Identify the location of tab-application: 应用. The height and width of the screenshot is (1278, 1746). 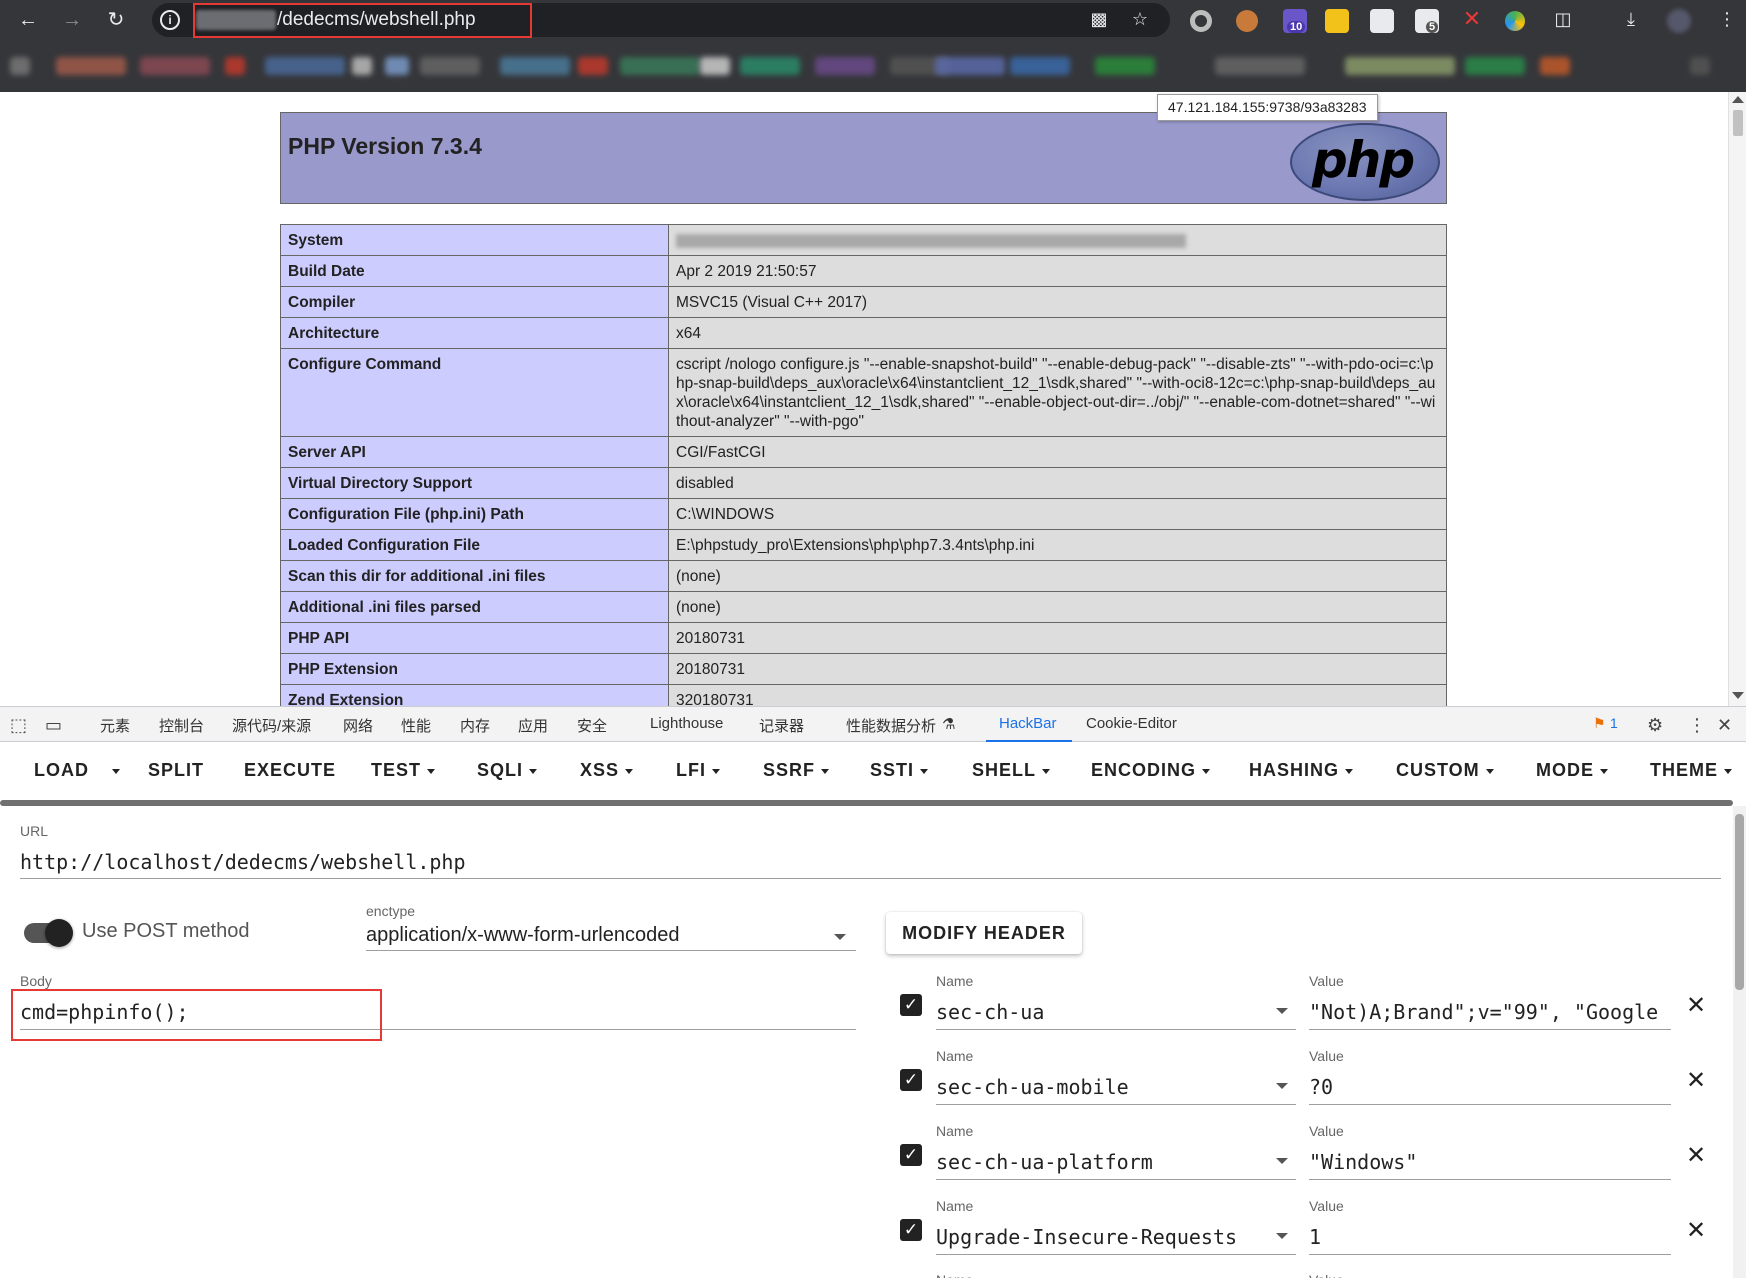
(533, 725).